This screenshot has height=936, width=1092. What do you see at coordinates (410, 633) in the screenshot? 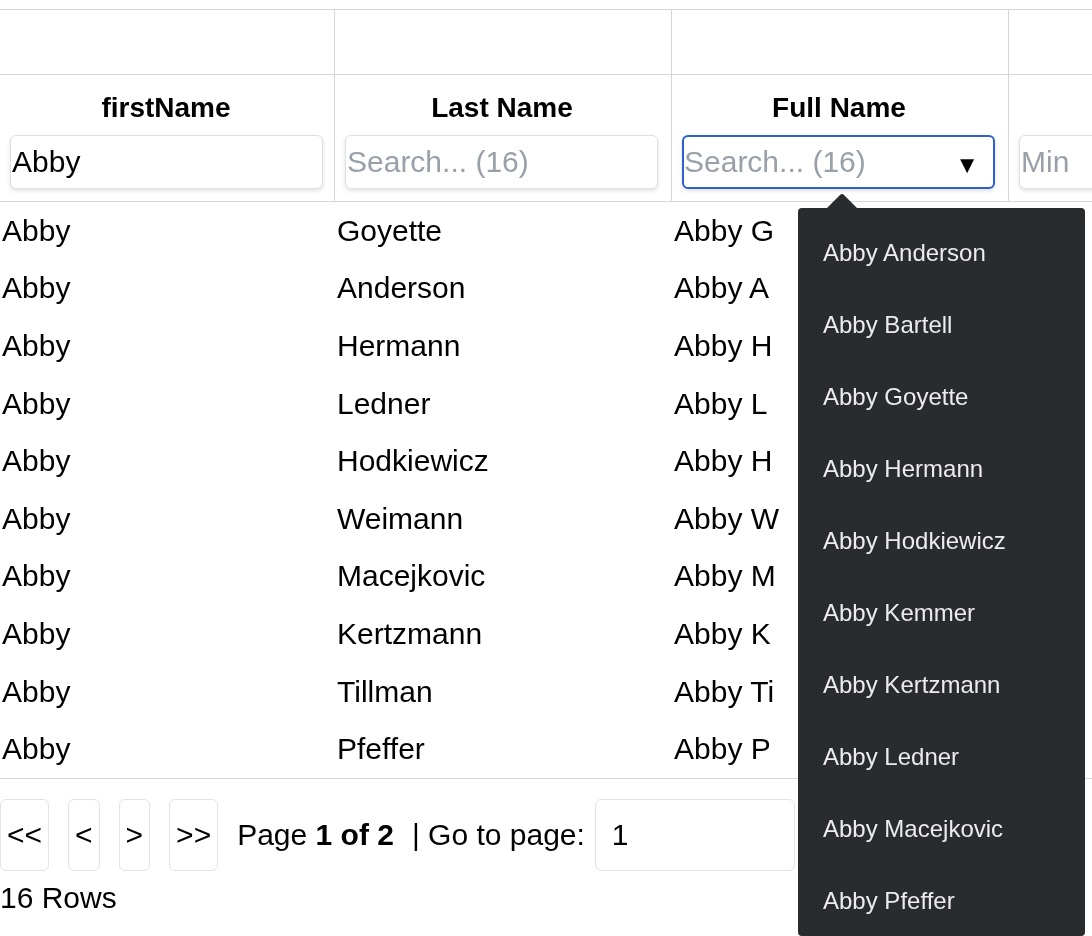
I see `table-cell: Kertzmann` at bounding box center [410, 633].